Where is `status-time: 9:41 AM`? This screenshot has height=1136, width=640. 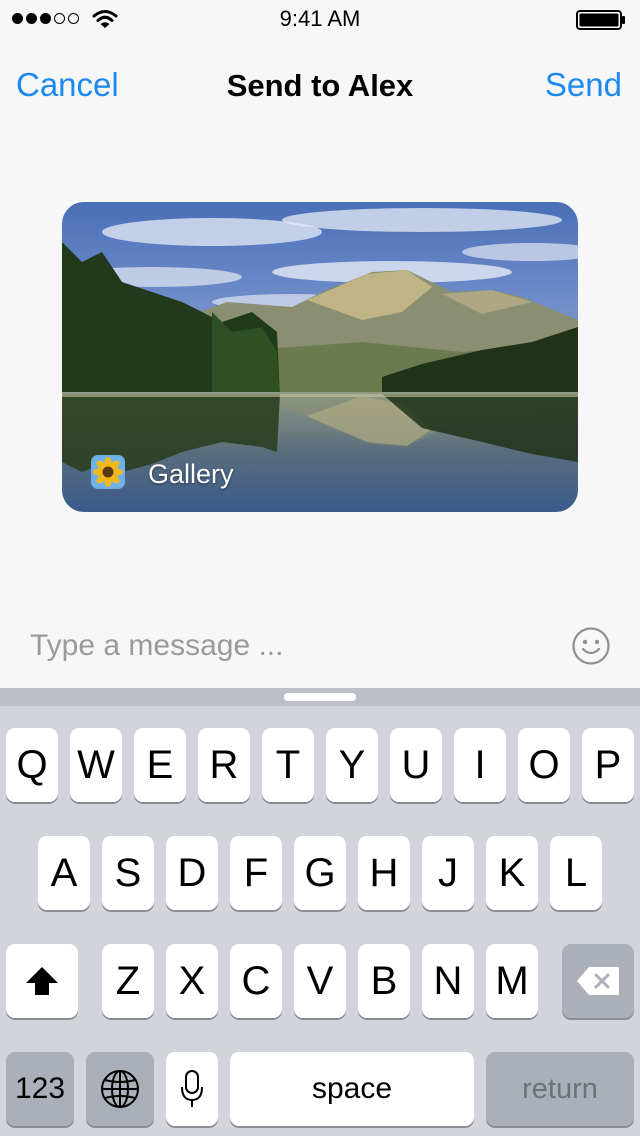
status-time: 9:41 AM is located at coordinates (320, 18).